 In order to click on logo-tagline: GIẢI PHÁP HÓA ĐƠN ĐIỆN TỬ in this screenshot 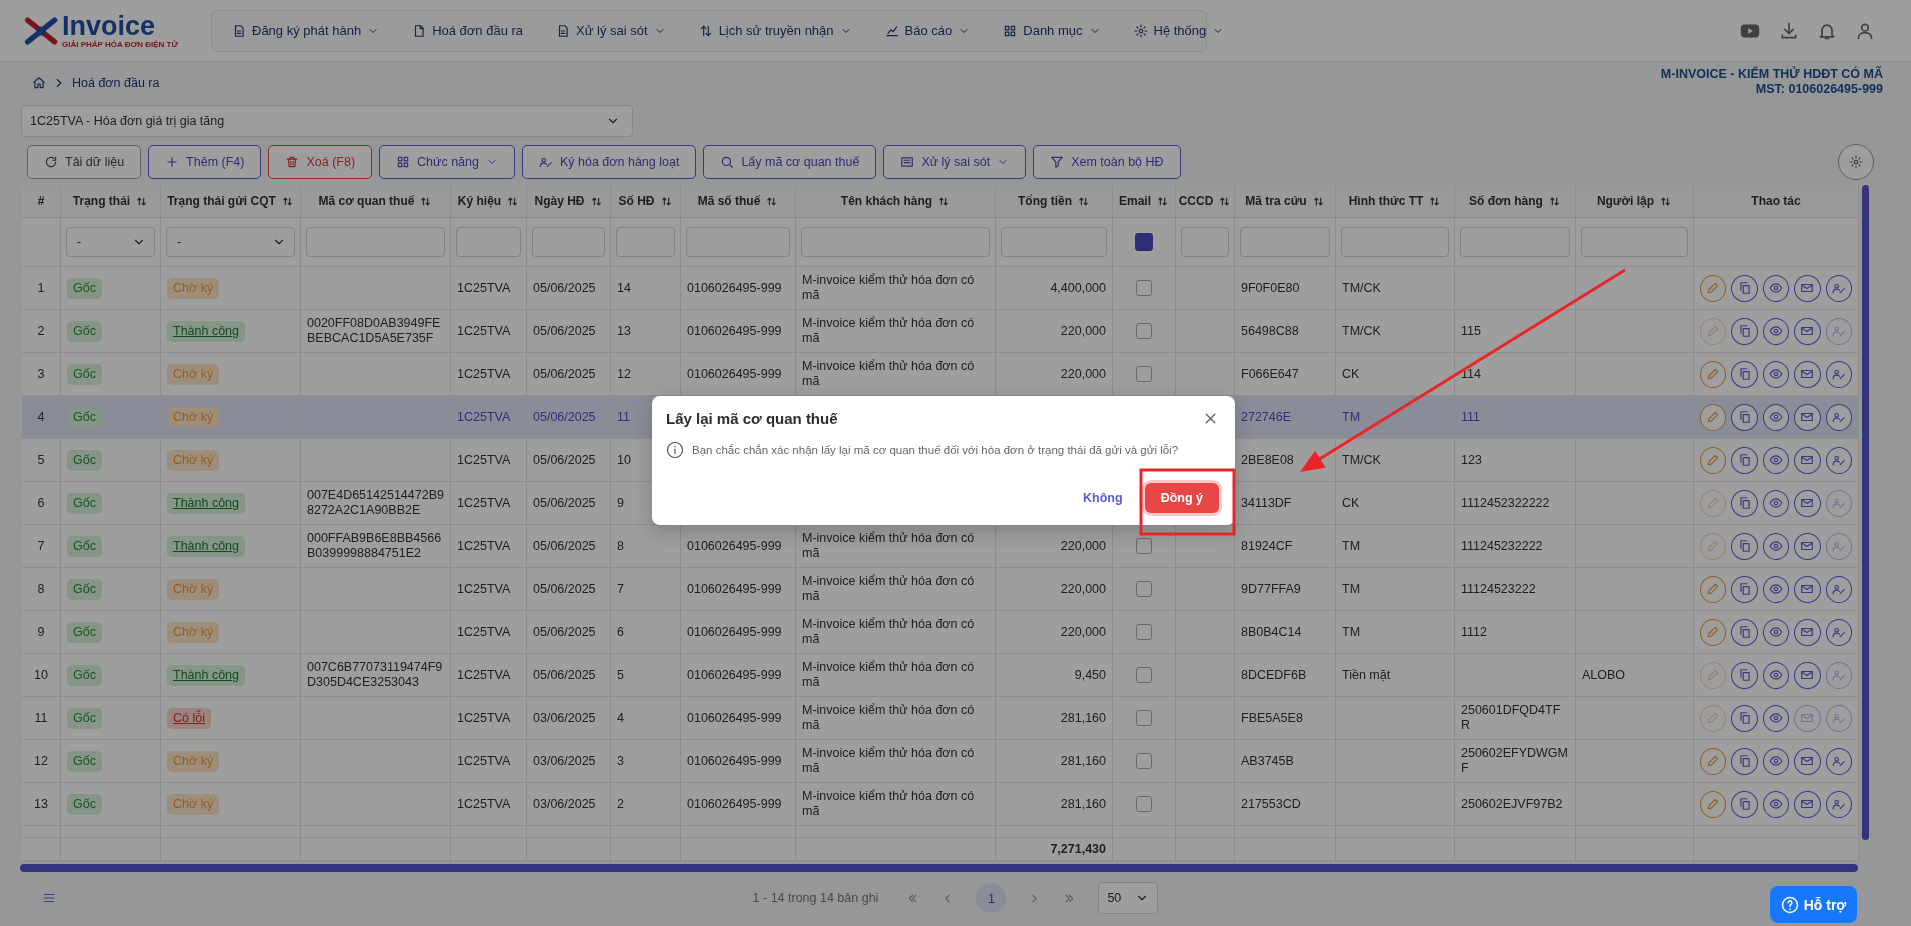, I will do `click(120, 44)`.